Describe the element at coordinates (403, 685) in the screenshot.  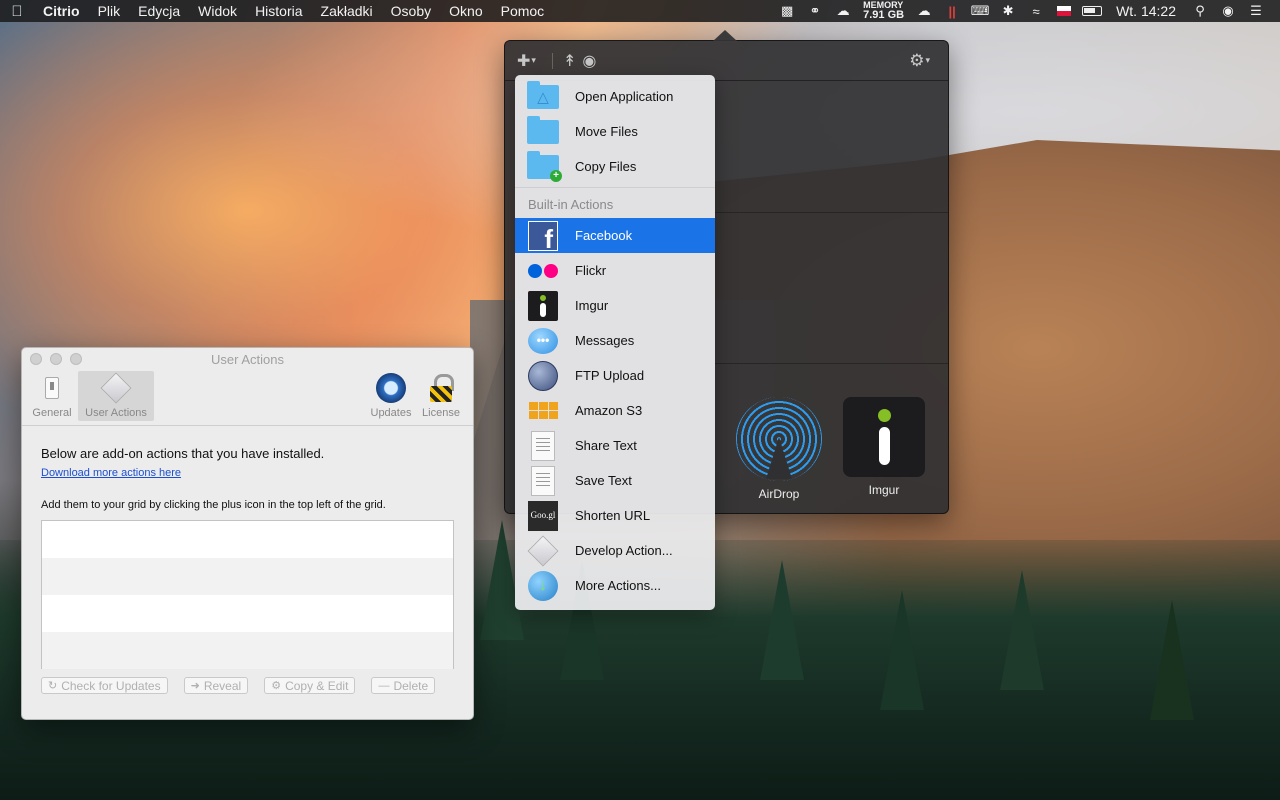
I see `delete-button: — Delete` at that location.